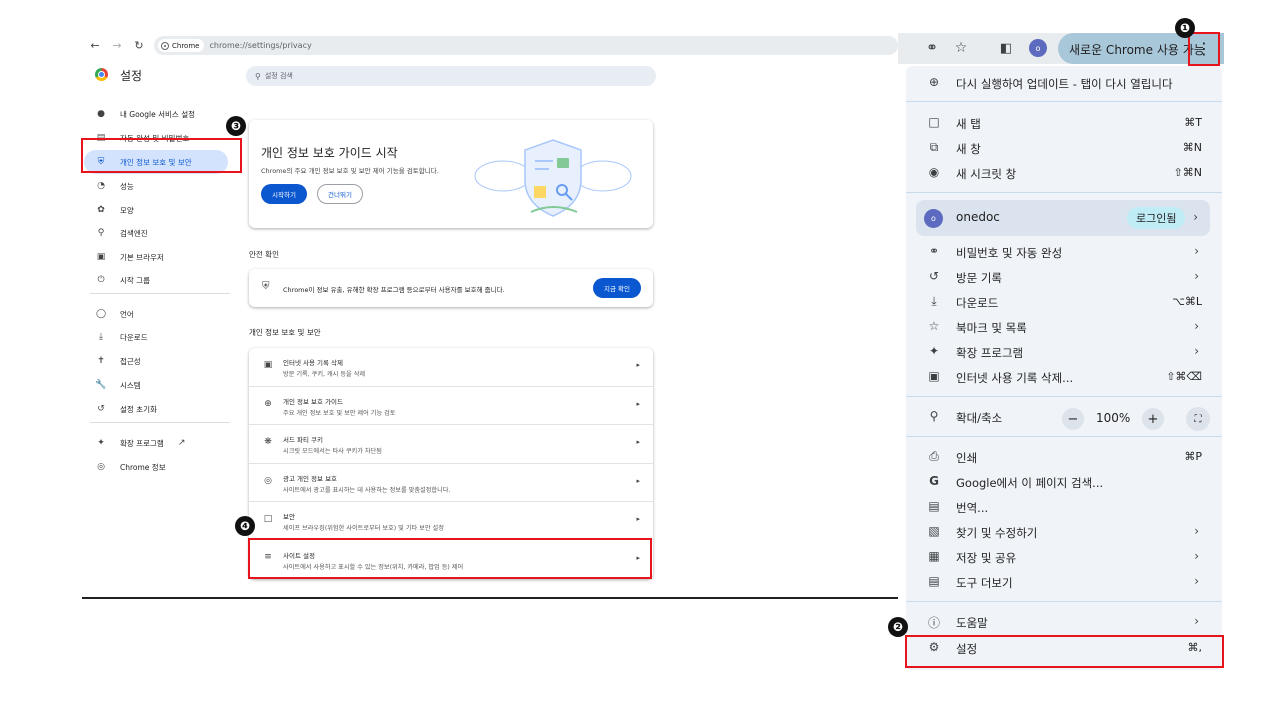  Describe the element at coordinates (135, 280) in the screenshot. I see `sidebar-item-label: 시작 그룹` at that location.